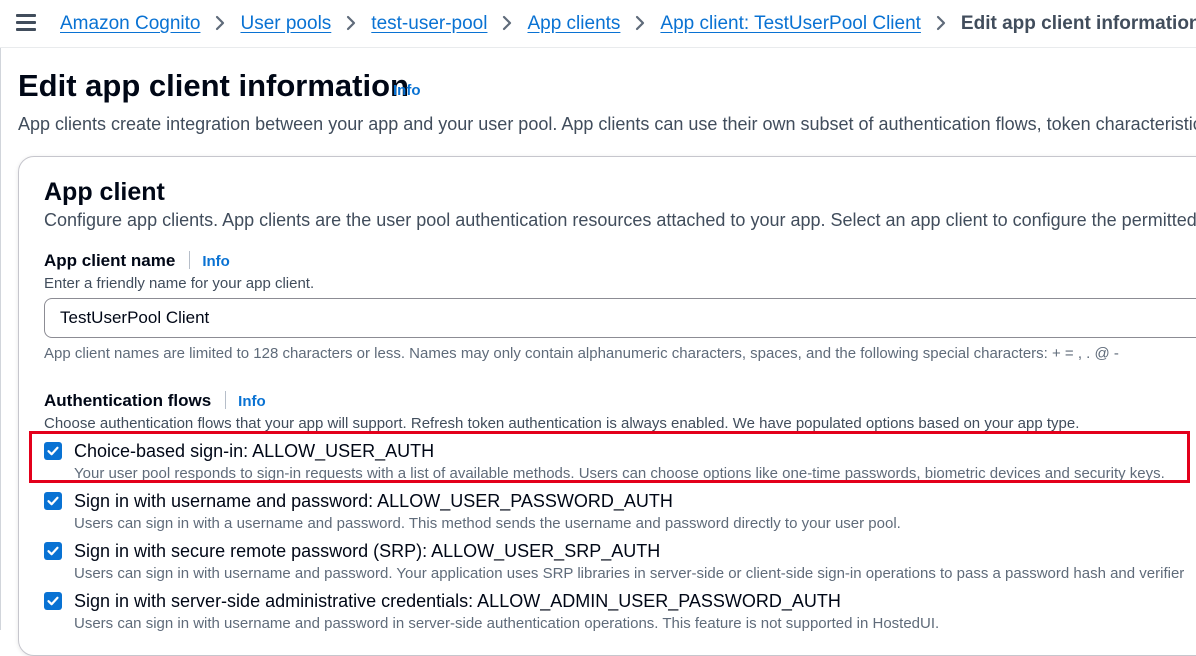  I want to click on app-client-name-label-row: App client name Info, so click(137, 261).